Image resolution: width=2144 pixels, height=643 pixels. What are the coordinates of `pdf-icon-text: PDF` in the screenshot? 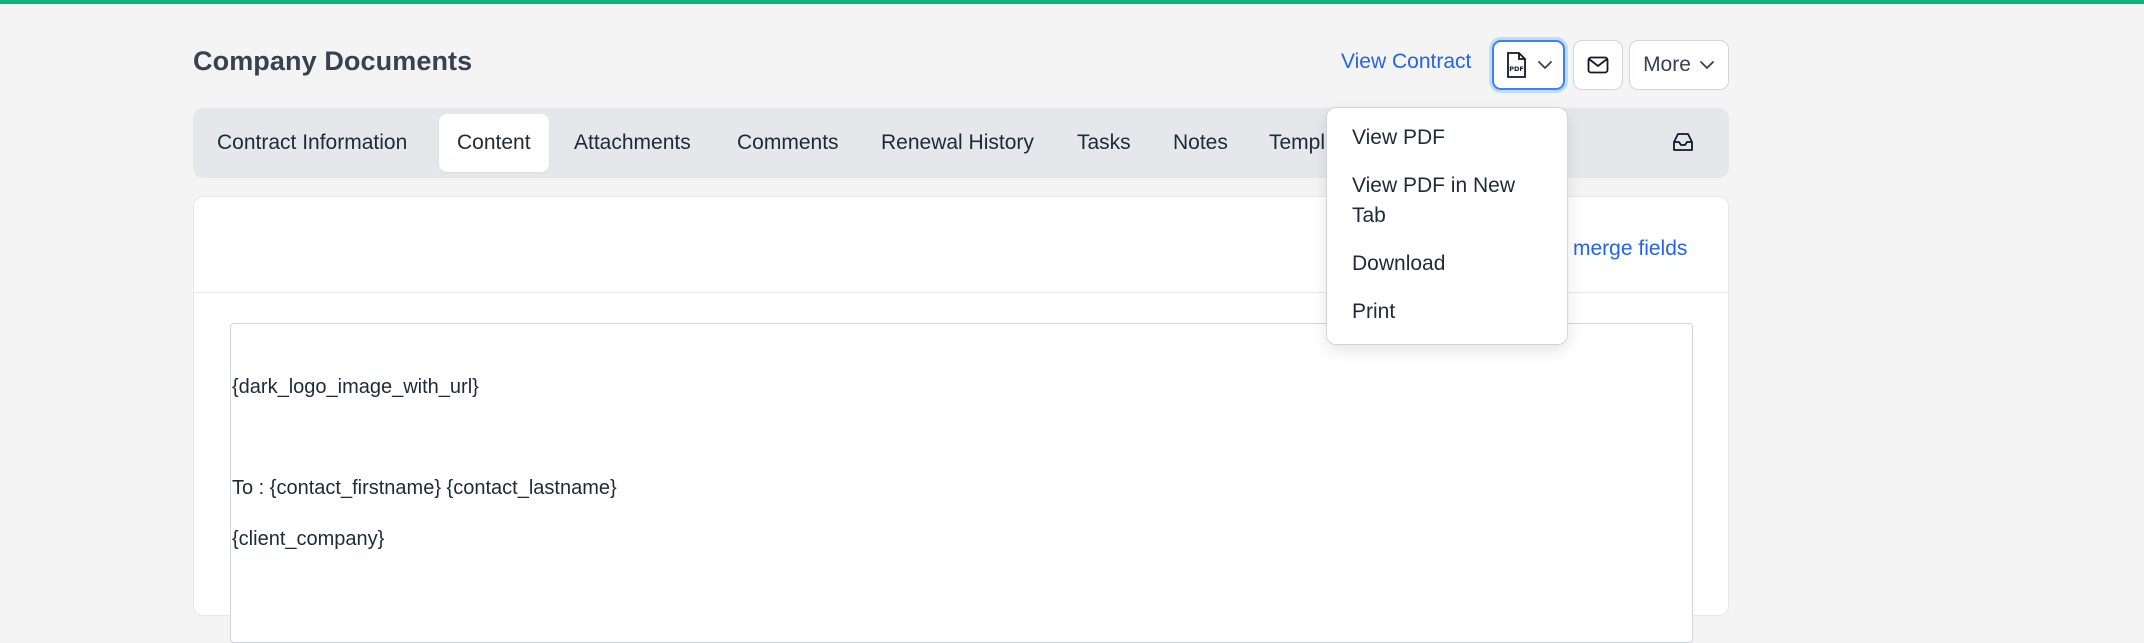 It's located at (1516, 69).